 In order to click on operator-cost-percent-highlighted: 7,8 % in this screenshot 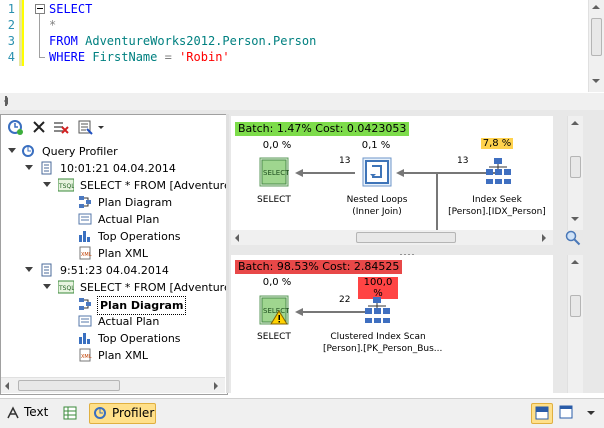, I will do `click(497, 143)`.